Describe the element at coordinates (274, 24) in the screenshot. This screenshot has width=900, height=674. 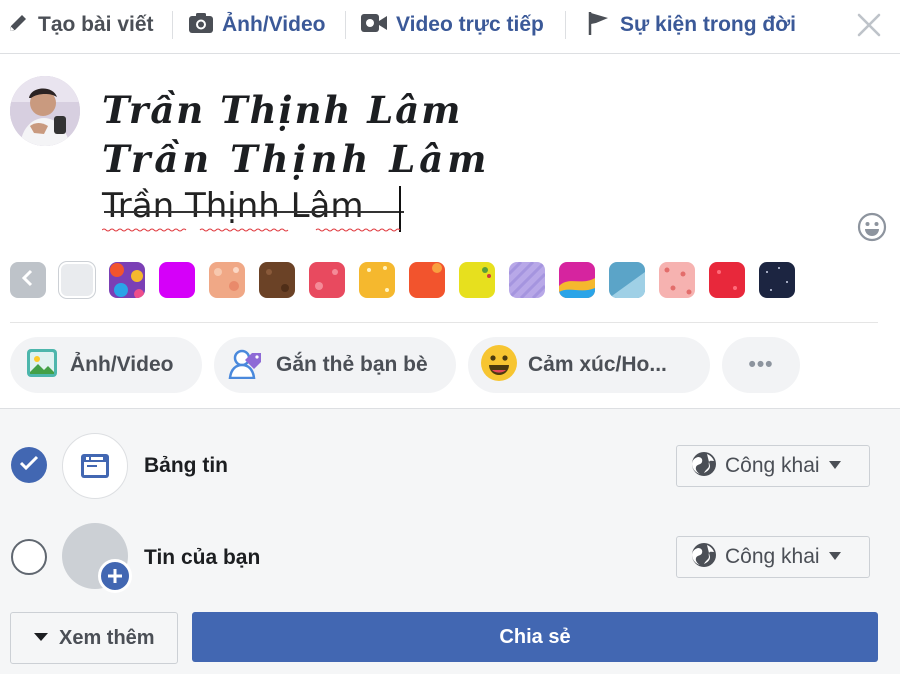
I see `tab-label: Ảnh/Video` at that location.